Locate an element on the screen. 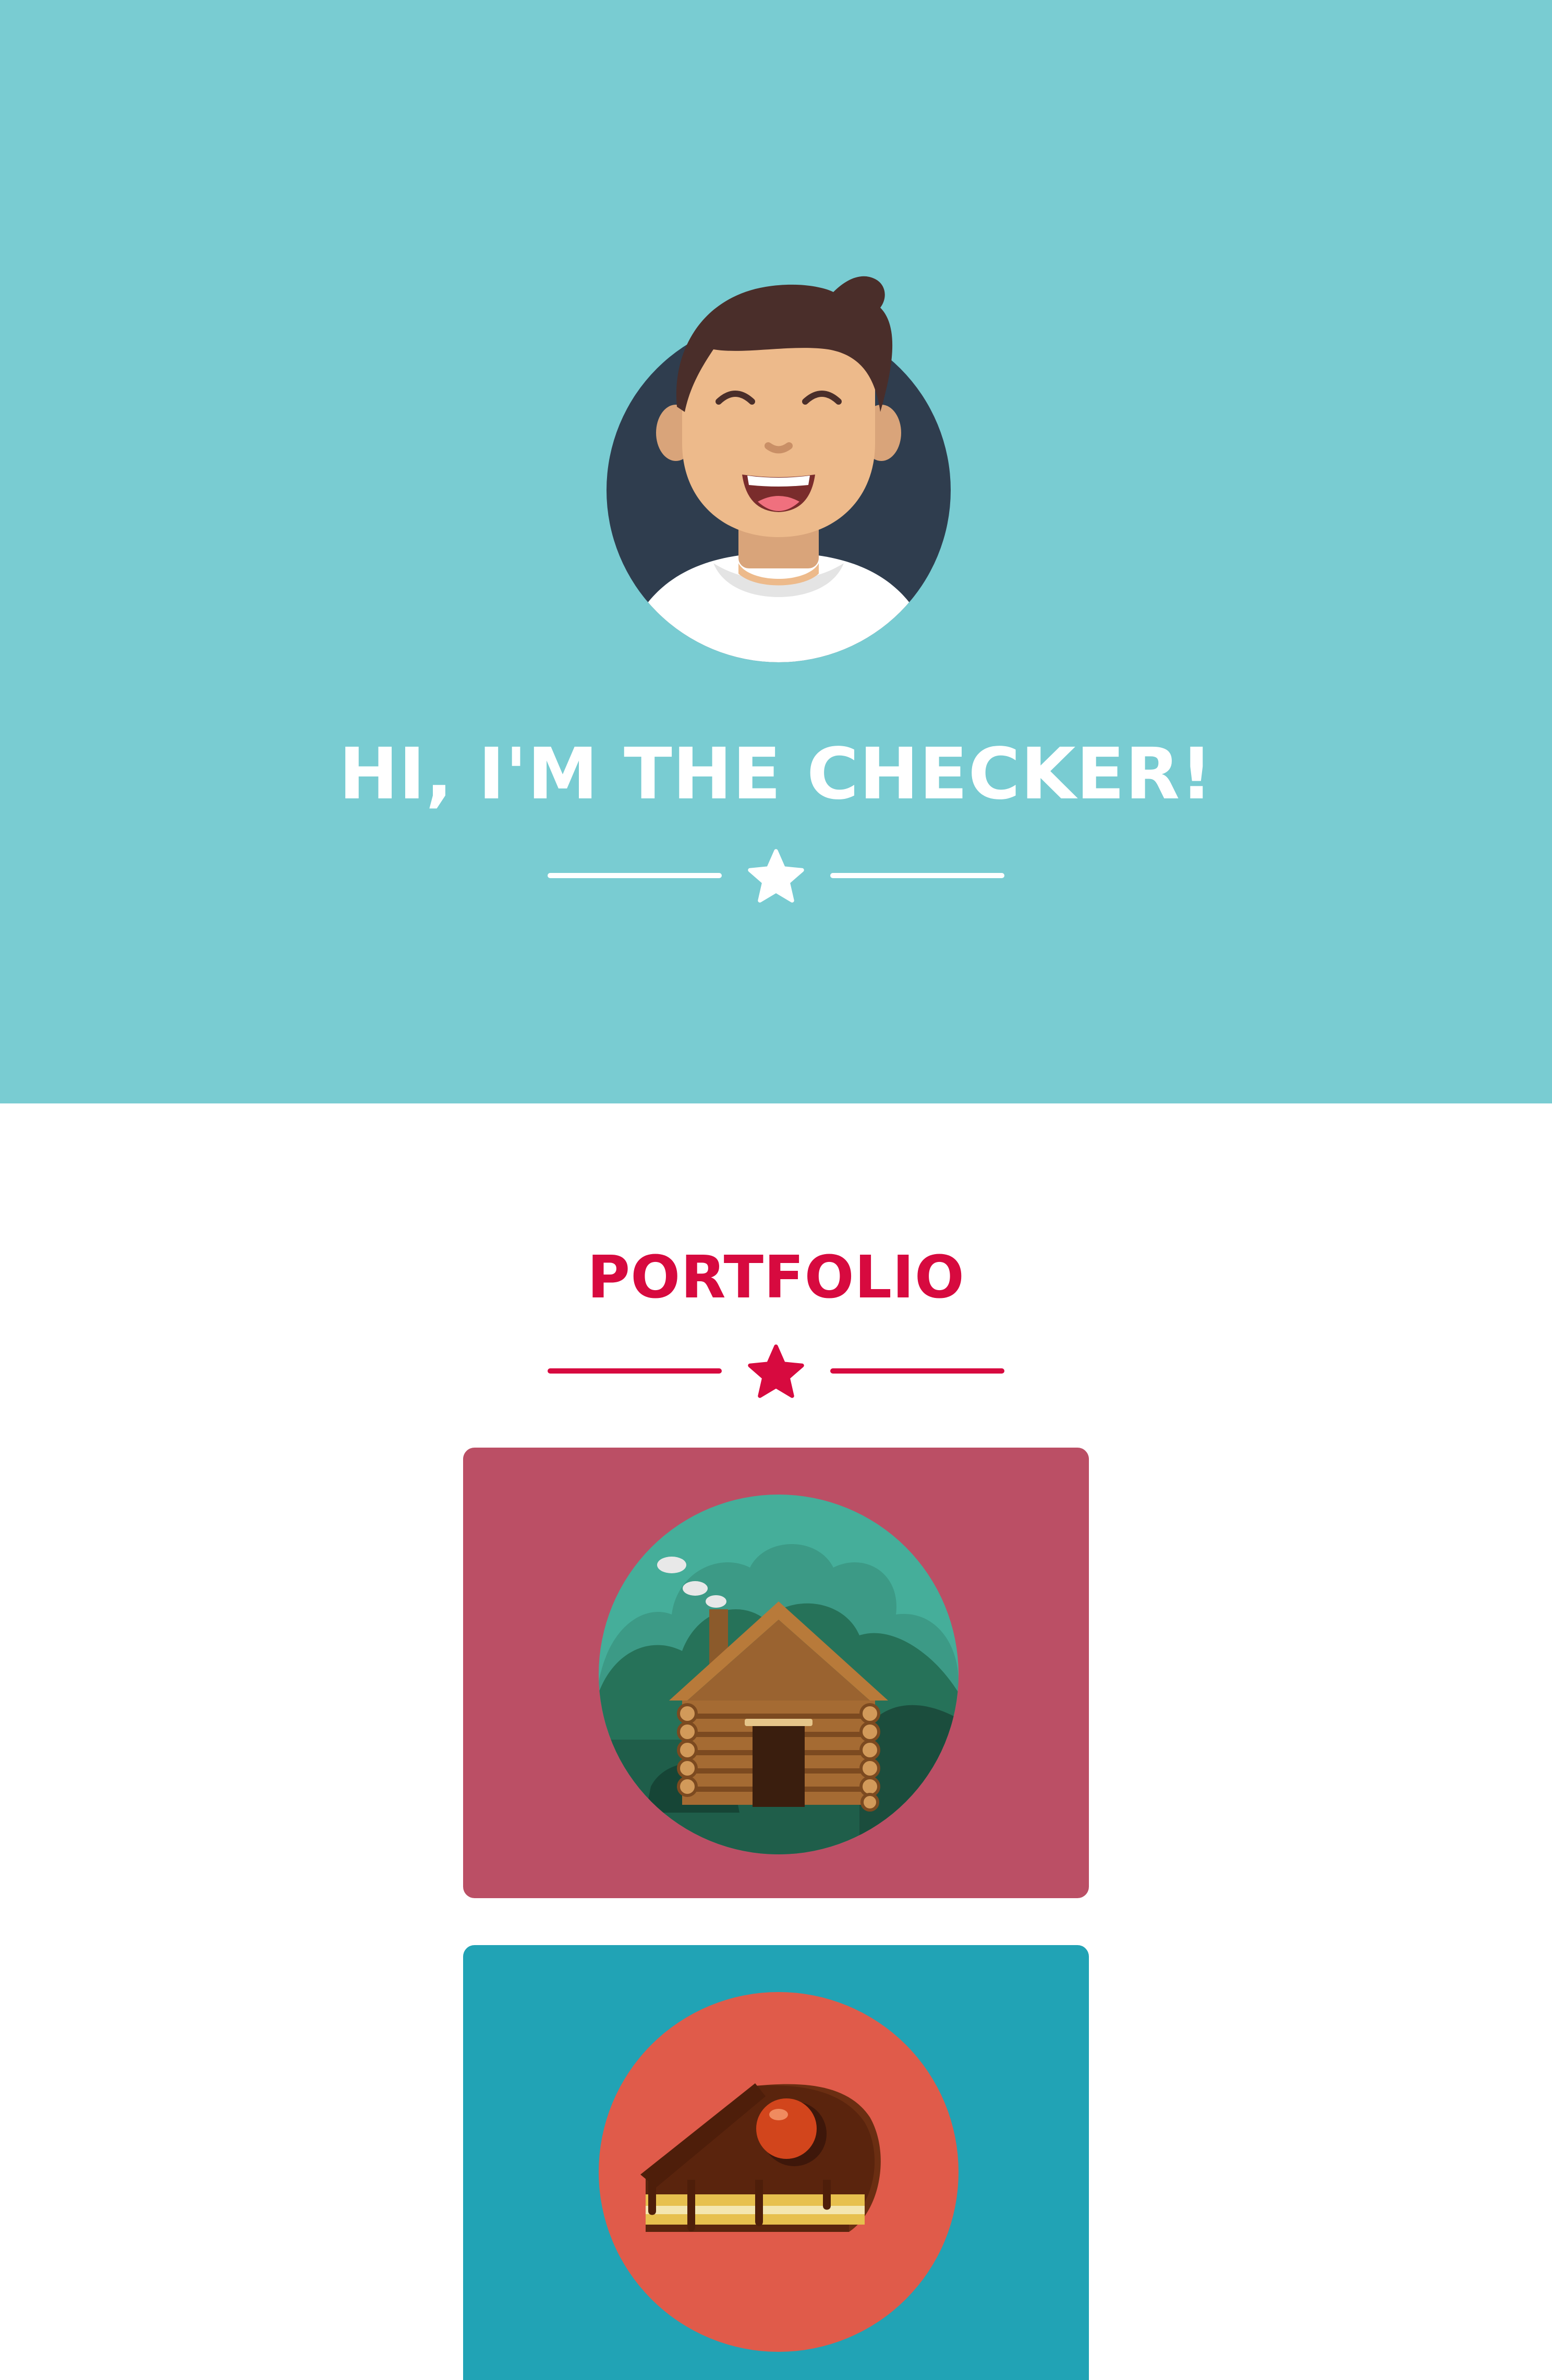 Image resolution: width=1552 pixels, height=2380 pixels. portfolio-divider is located at coordinates (776, 1372).